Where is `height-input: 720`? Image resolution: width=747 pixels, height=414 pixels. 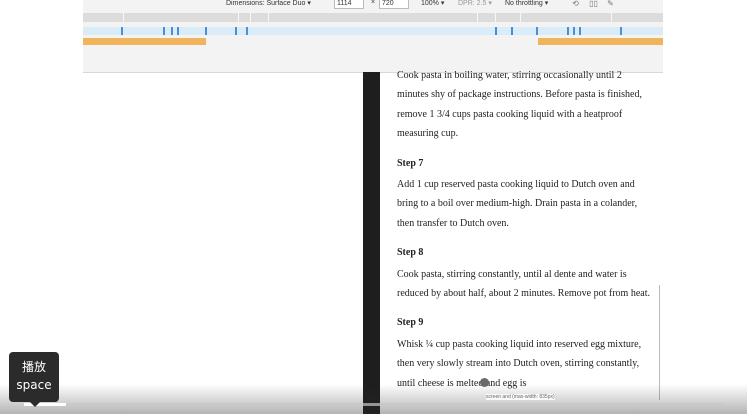 height-input: 720 is located at coordinates (394, 4).